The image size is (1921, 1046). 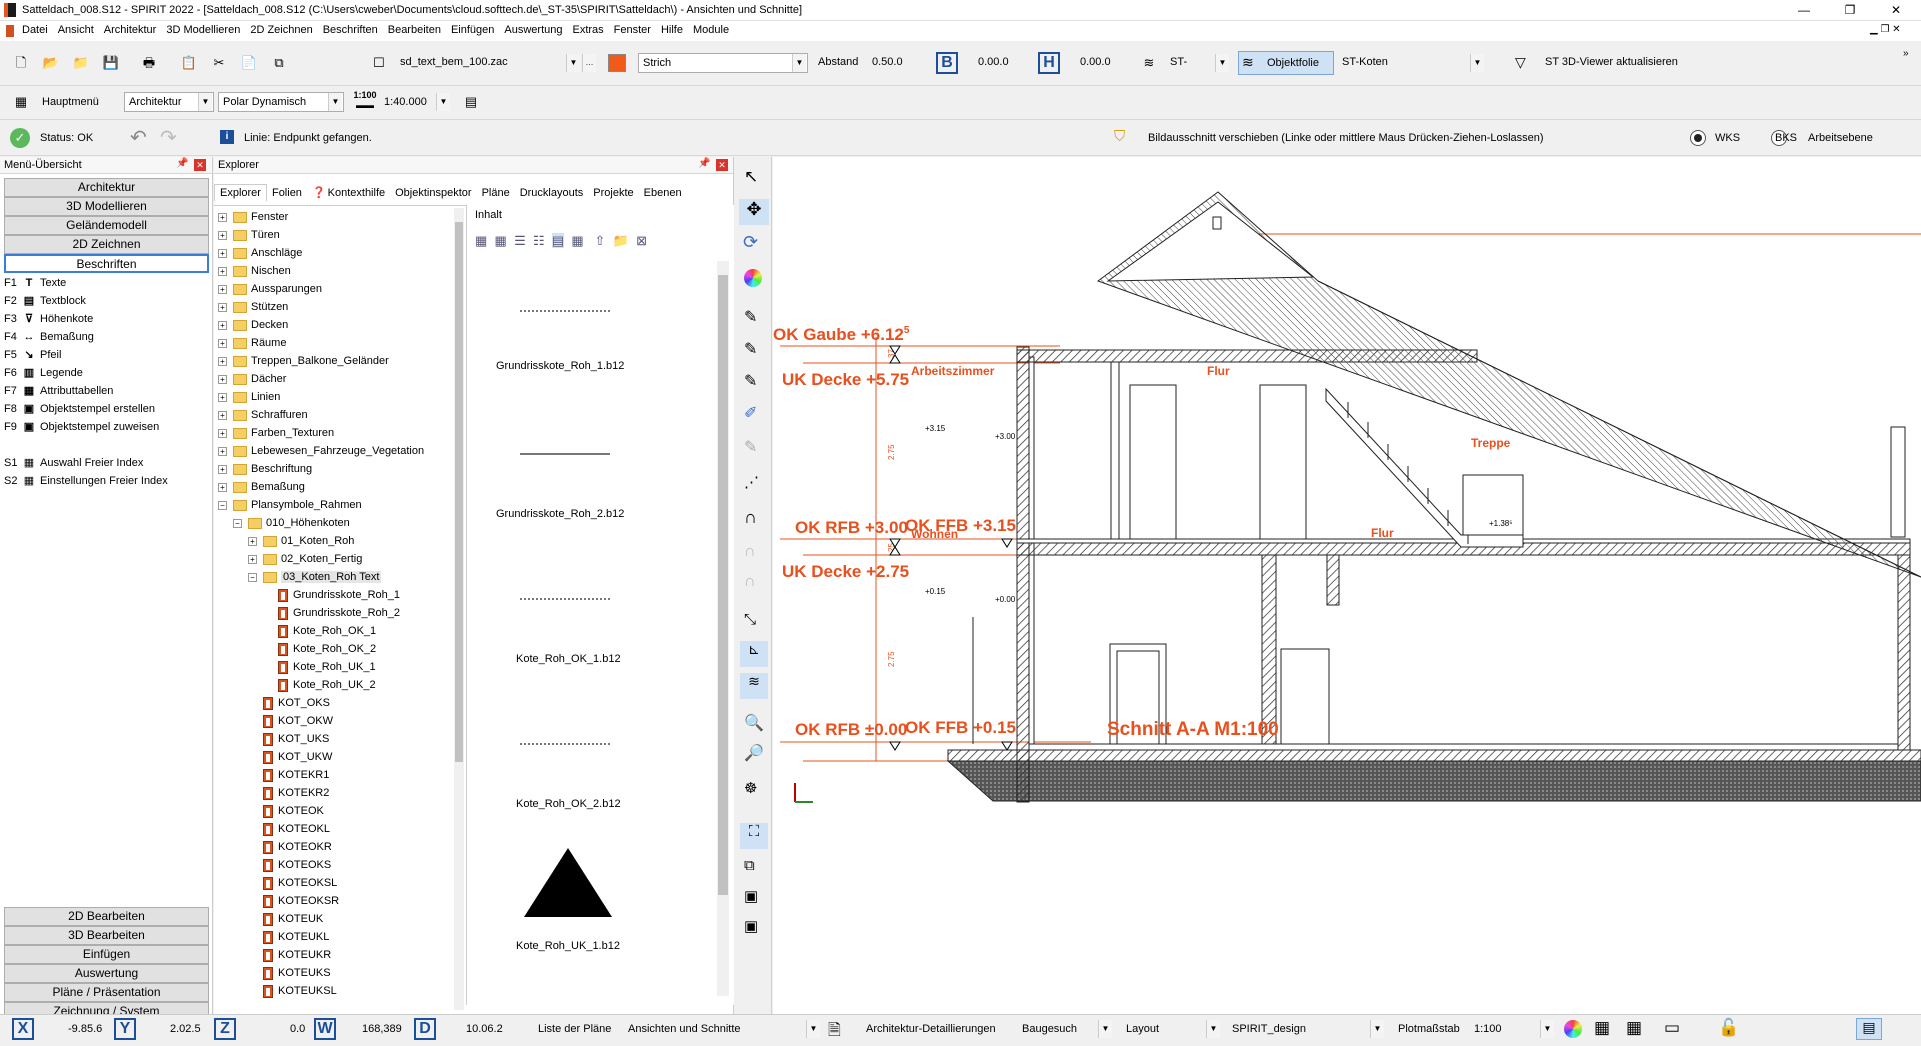 What do you see at coordinates (533, 28) in the screenshot?
I see `menu-auswertung: Auswertung` at bounding box center [533, 28].